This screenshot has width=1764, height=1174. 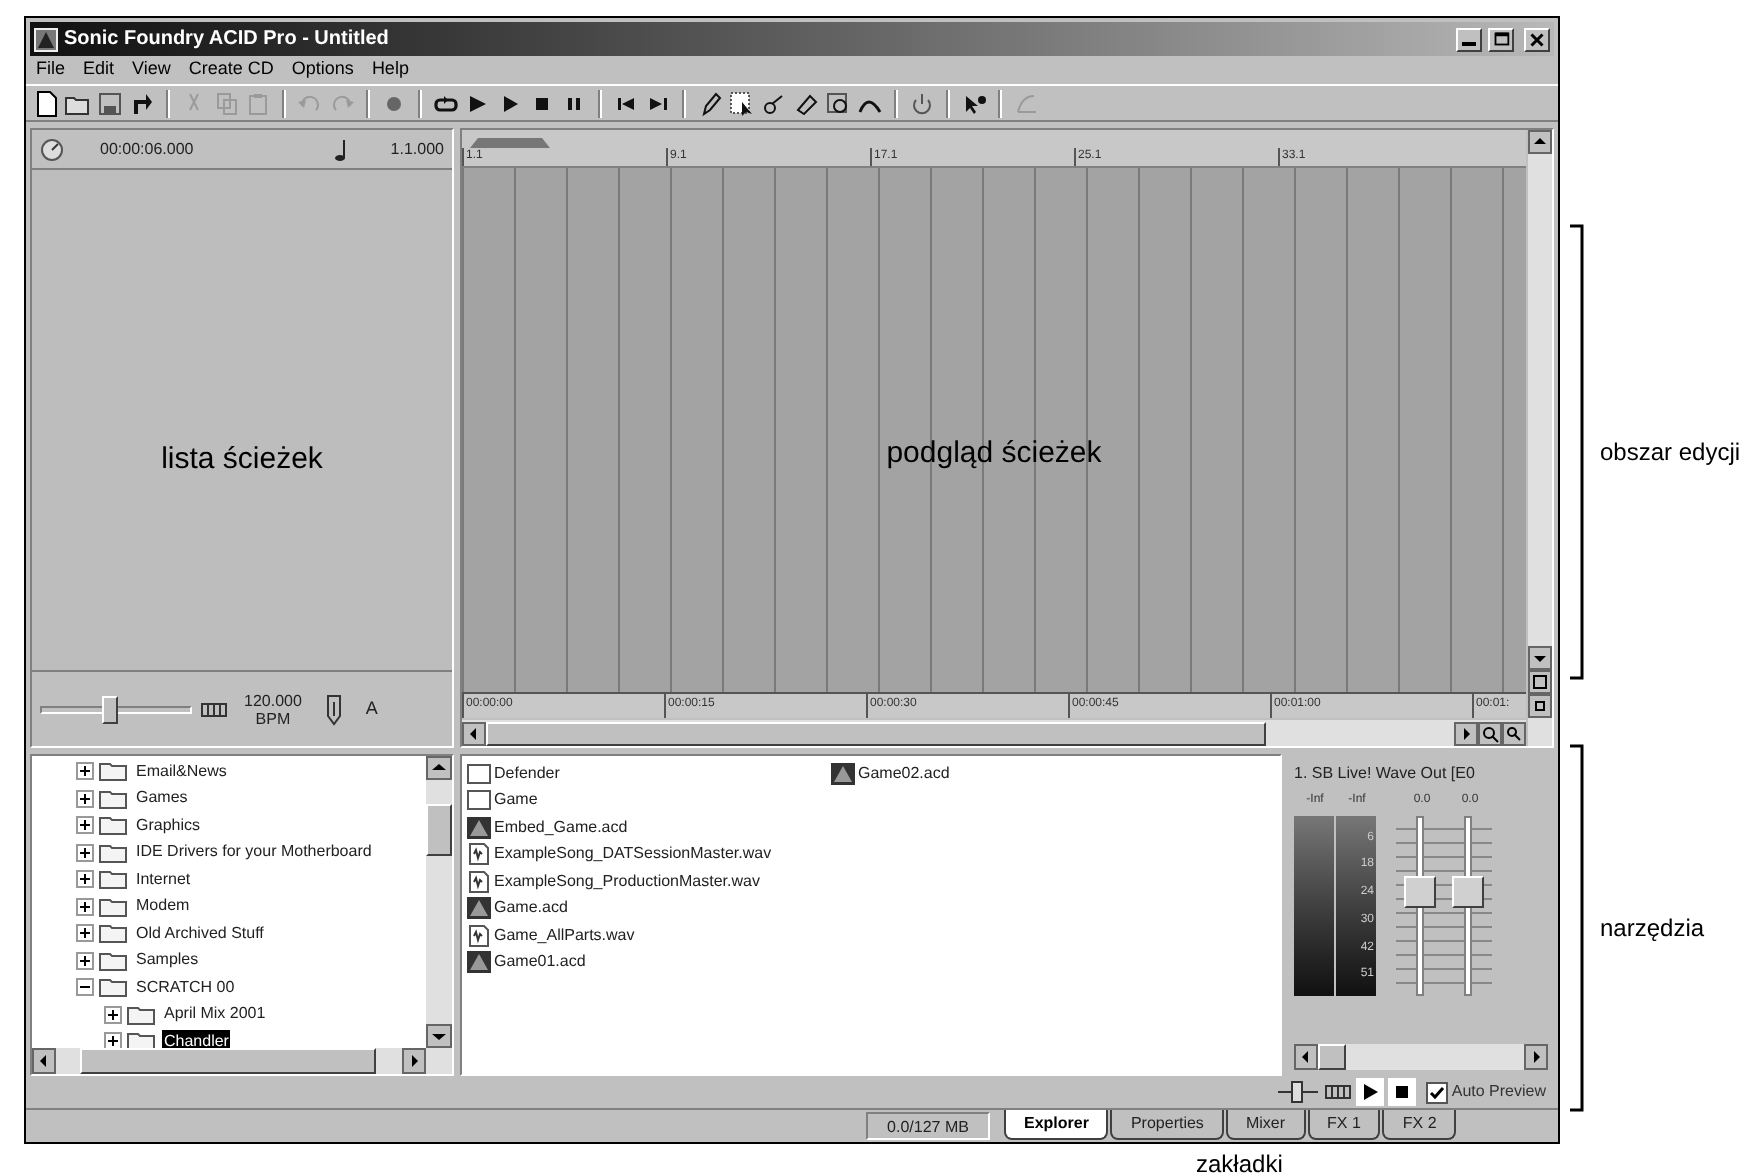 What do you see at coordinates (1652, 929) in the screenshot?
I see `annotation-label: narzędzia` at bounding box center [1652, 929].